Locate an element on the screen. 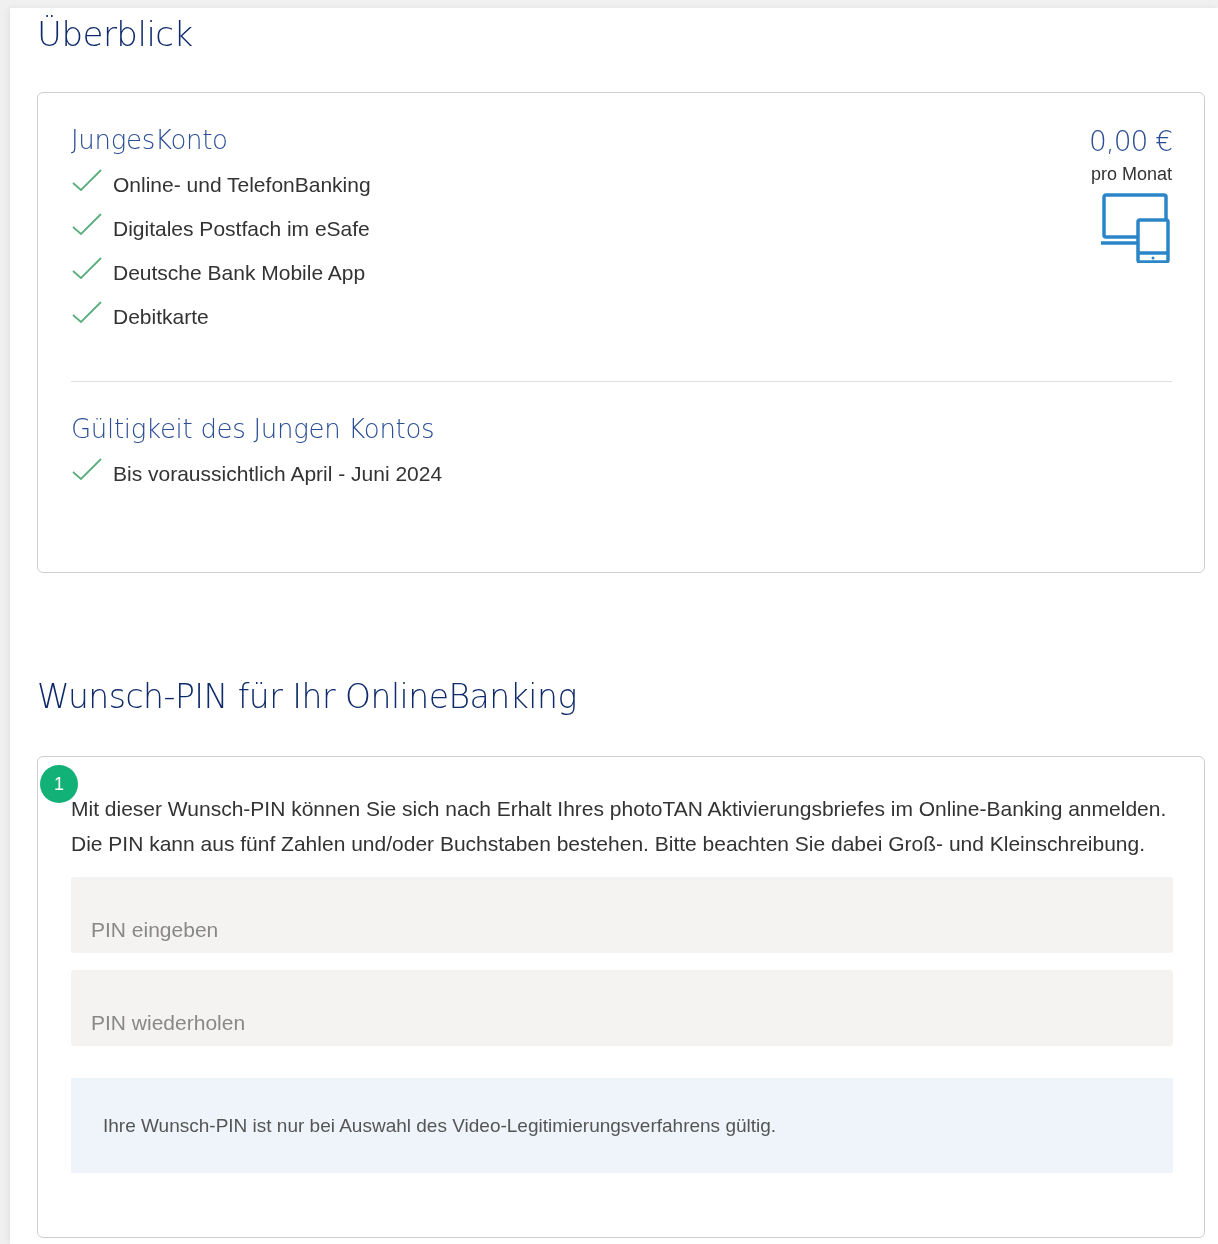 The height and width of the screenshot is (1244, 1218). pin-input-field: PIN wiederholen is located at coordinates (622, 1008).